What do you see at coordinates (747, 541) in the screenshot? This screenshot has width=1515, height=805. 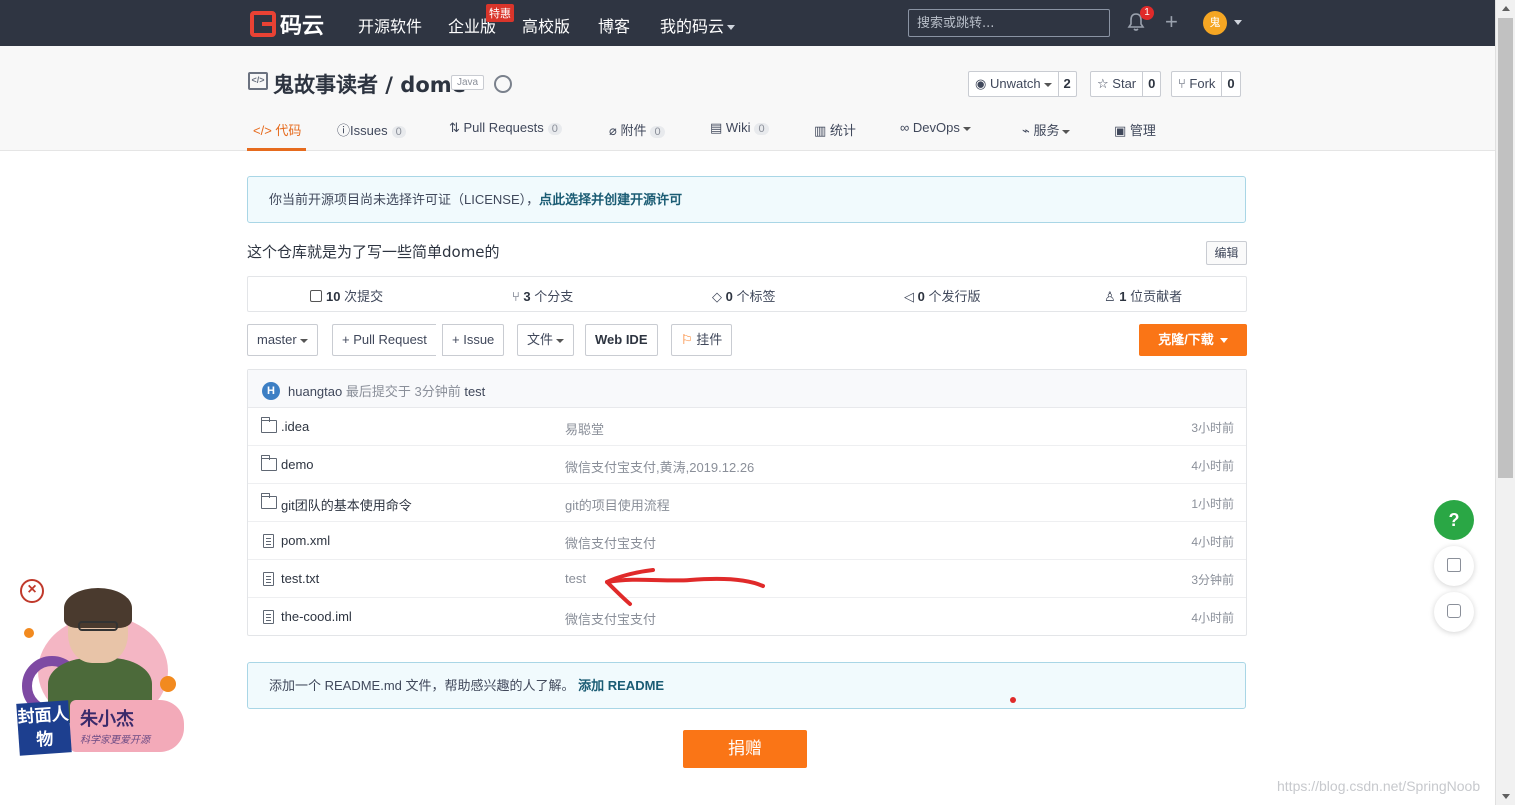 I see `table-row: pom.xml 微信支付宝支付 4小时前` at bounding box center [747, 541].